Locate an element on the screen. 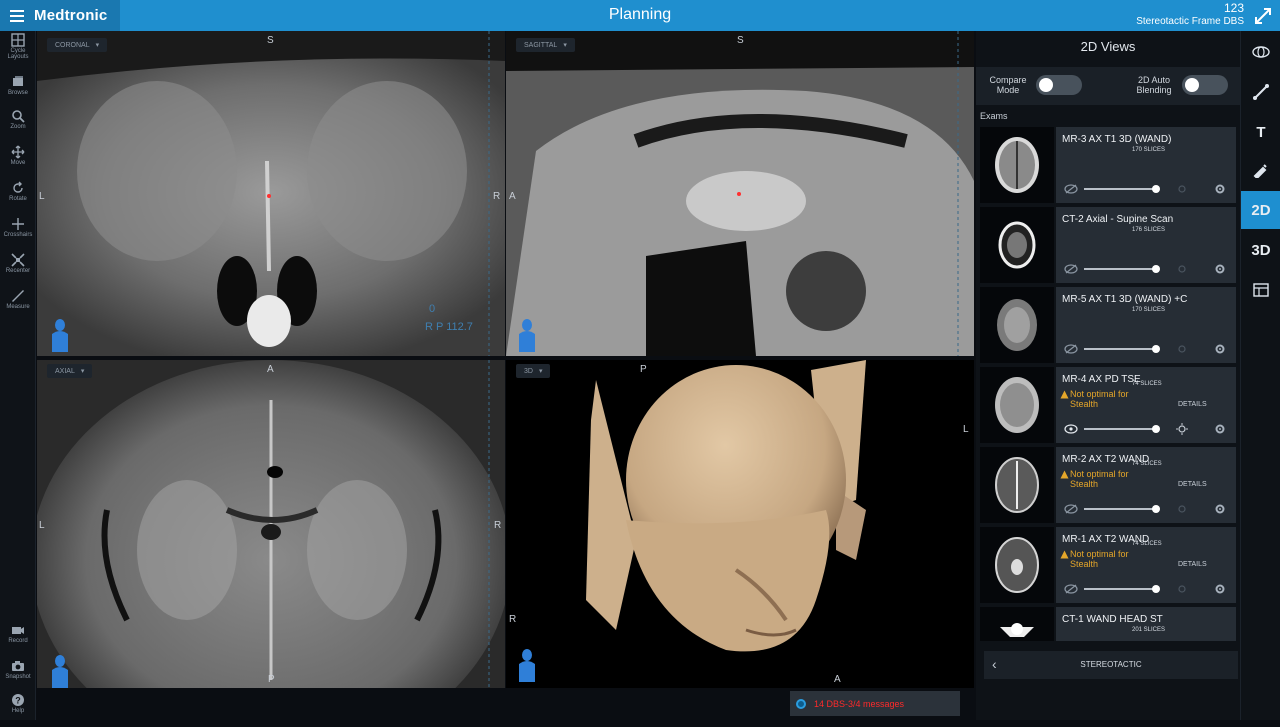  sagittal-view-selector: SAGITTAL ▾ is located at coordinates (545, 45).